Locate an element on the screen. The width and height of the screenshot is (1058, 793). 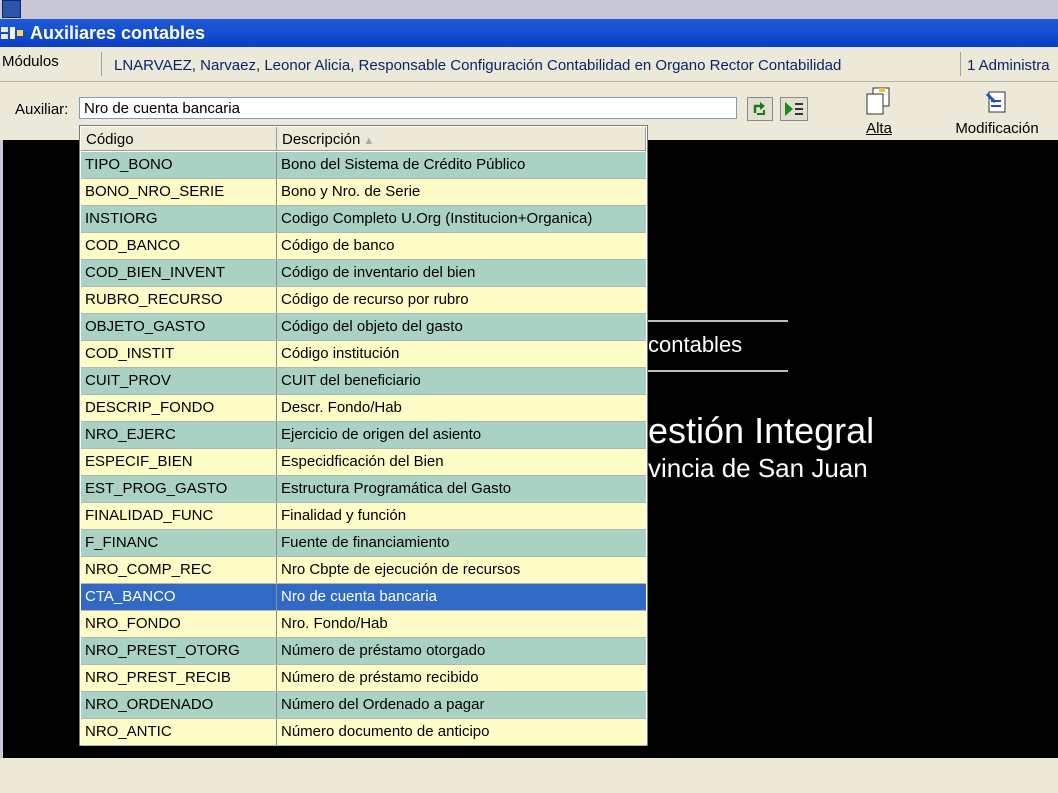
table-row: ESPECIF_BIEN Especidficación del Bien is located at coordinates (363, 462).